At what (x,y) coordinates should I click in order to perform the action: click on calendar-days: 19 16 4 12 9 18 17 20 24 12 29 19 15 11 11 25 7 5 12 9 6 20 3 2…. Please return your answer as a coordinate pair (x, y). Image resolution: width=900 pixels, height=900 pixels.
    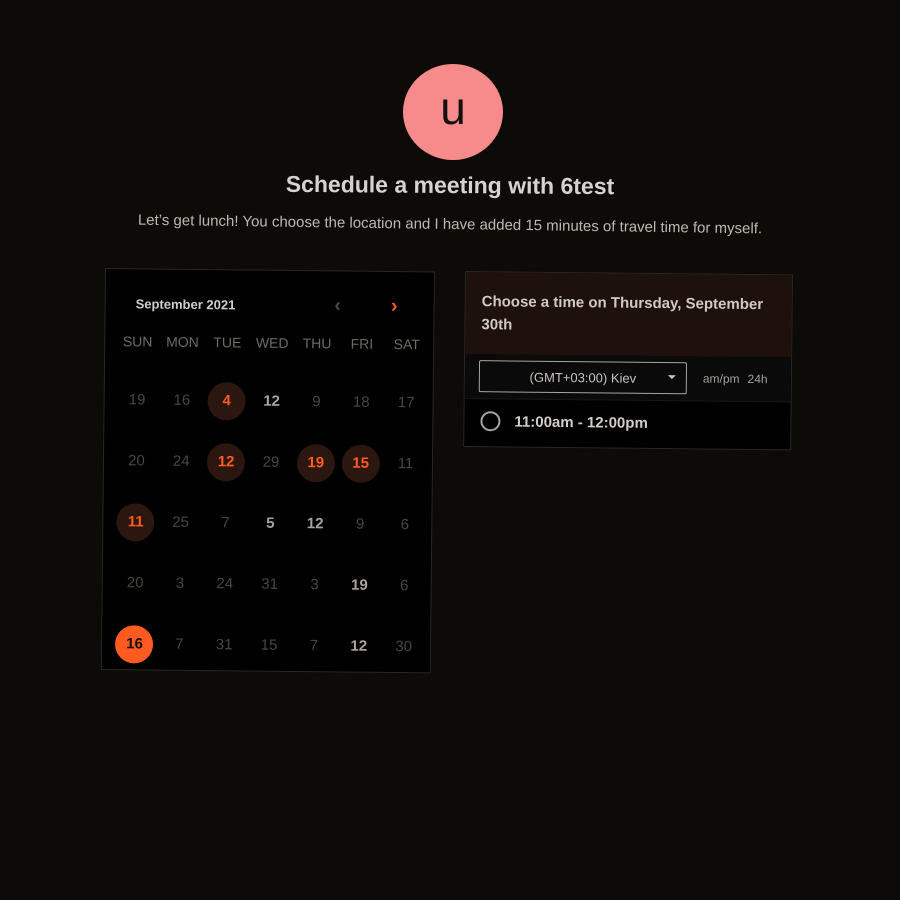
    Looking at the image, I should click on (270, 523).